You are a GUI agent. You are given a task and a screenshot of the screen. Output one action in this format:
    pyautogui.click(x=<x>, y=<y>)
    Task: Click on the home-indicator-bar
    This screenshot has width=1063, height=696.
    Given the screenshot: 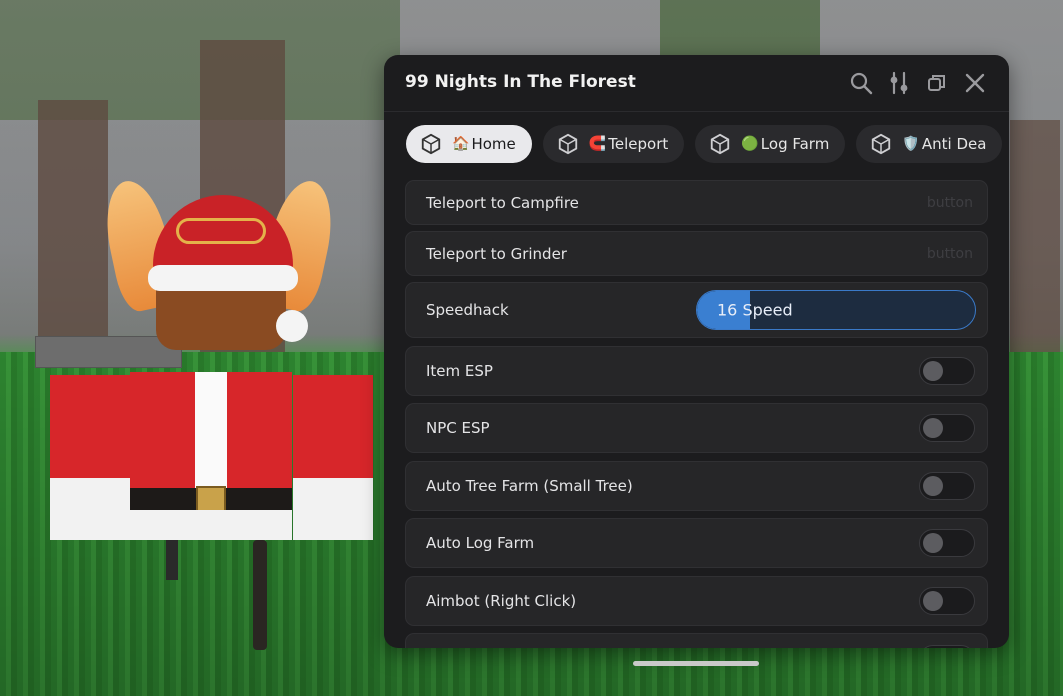 What is the action you would take?
    pyautogui.click(x=696, y=663)
    